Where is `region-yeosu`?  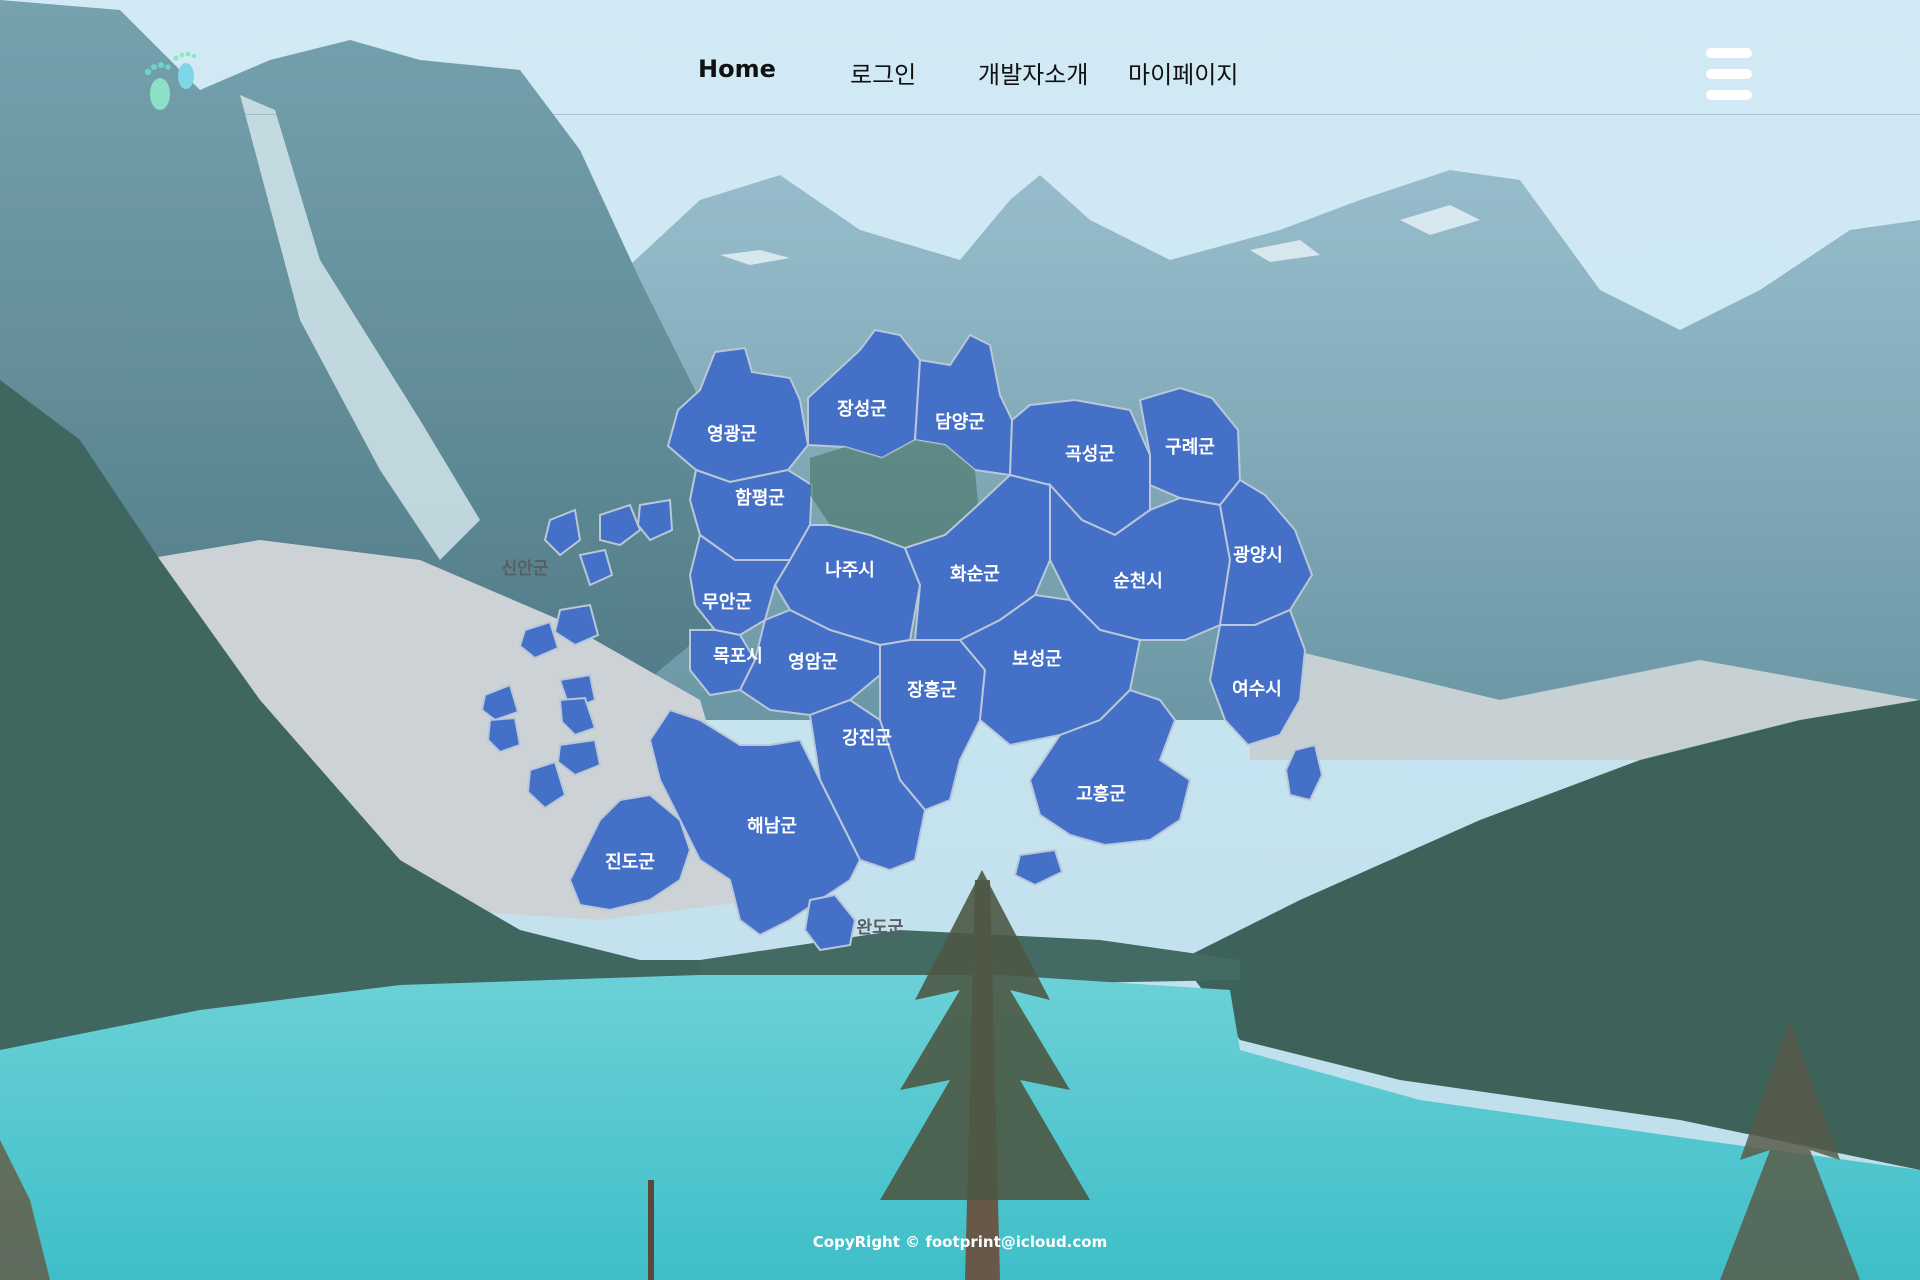
region-yeosu is located at coordinates (1257, 677).